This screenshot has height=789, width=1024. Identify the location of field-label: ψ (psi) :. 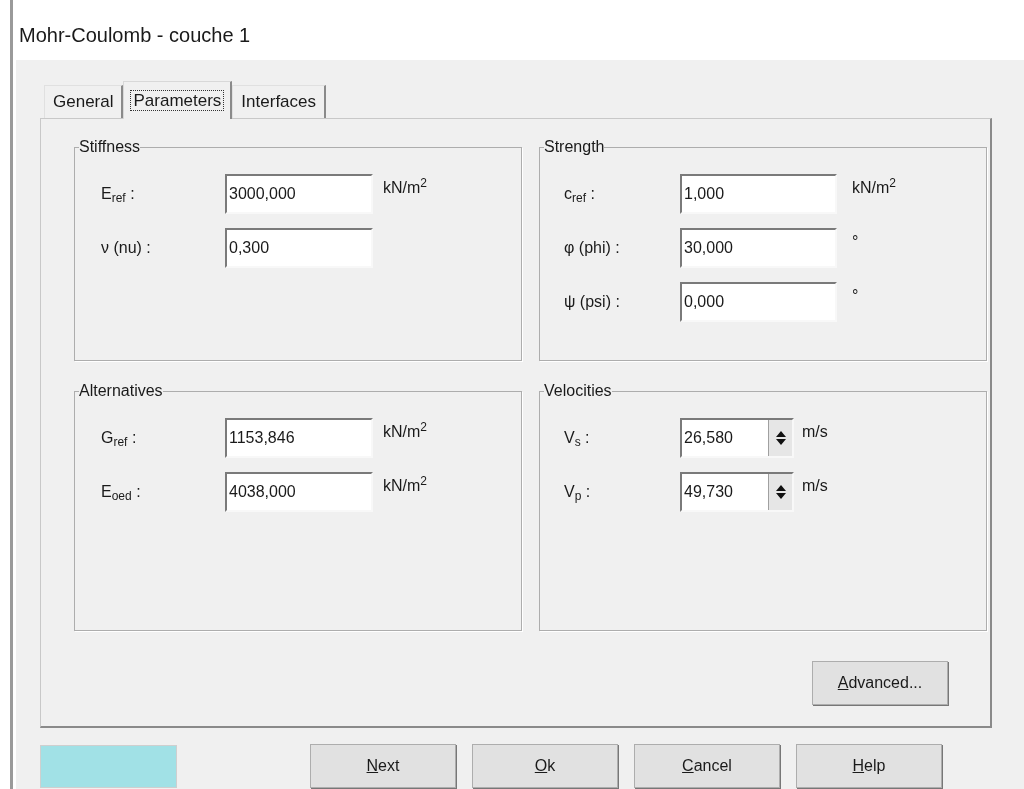
(592, 302).